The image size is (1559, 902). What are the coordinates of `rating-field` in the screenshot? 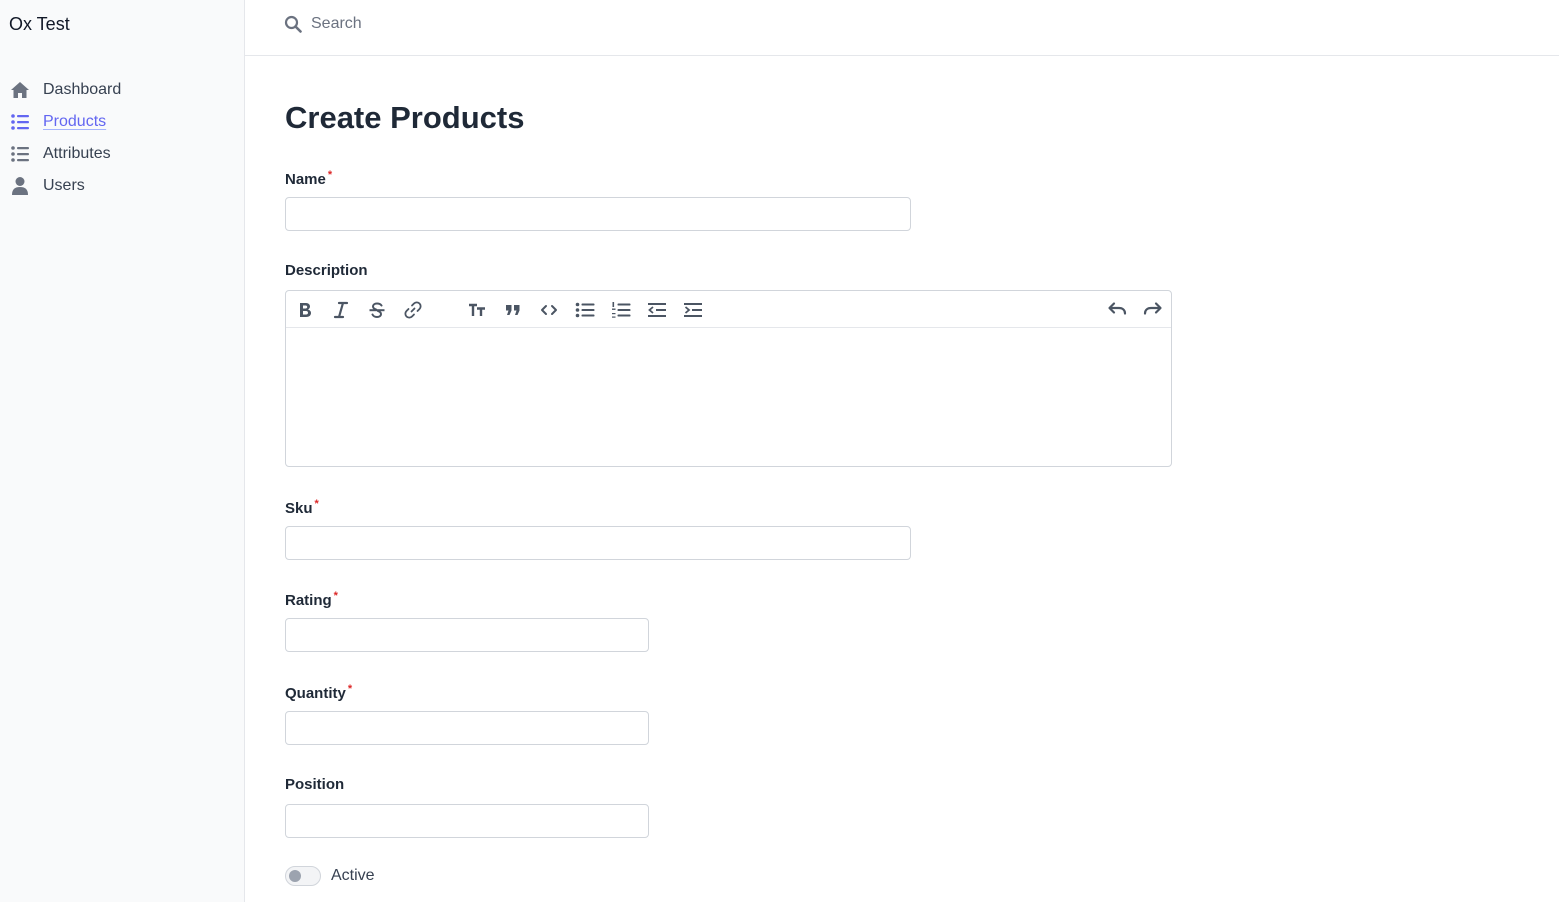 It's located at (467, 635).